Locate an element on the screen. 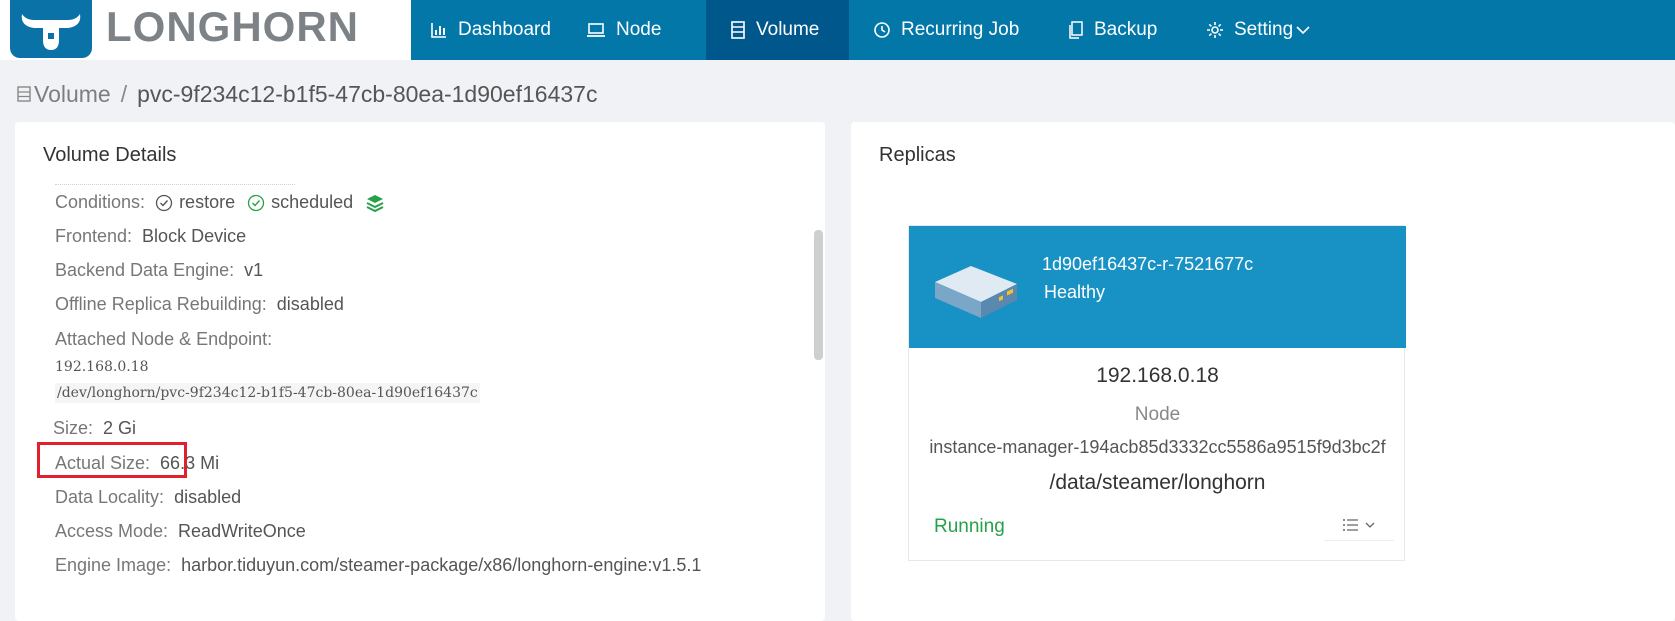 Image resolution: width=1675 pixels, height=621 pixels. longhorn-logo-icon is located at coordinates (51, 29).